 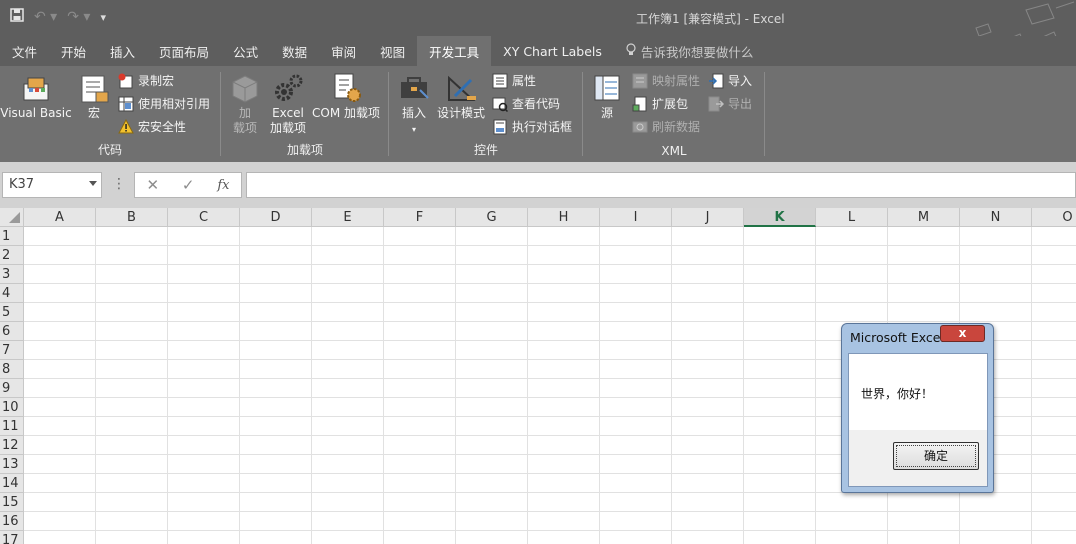 I want to click on refresh-data-button: 刷新数据, so click(x=666, y=126).